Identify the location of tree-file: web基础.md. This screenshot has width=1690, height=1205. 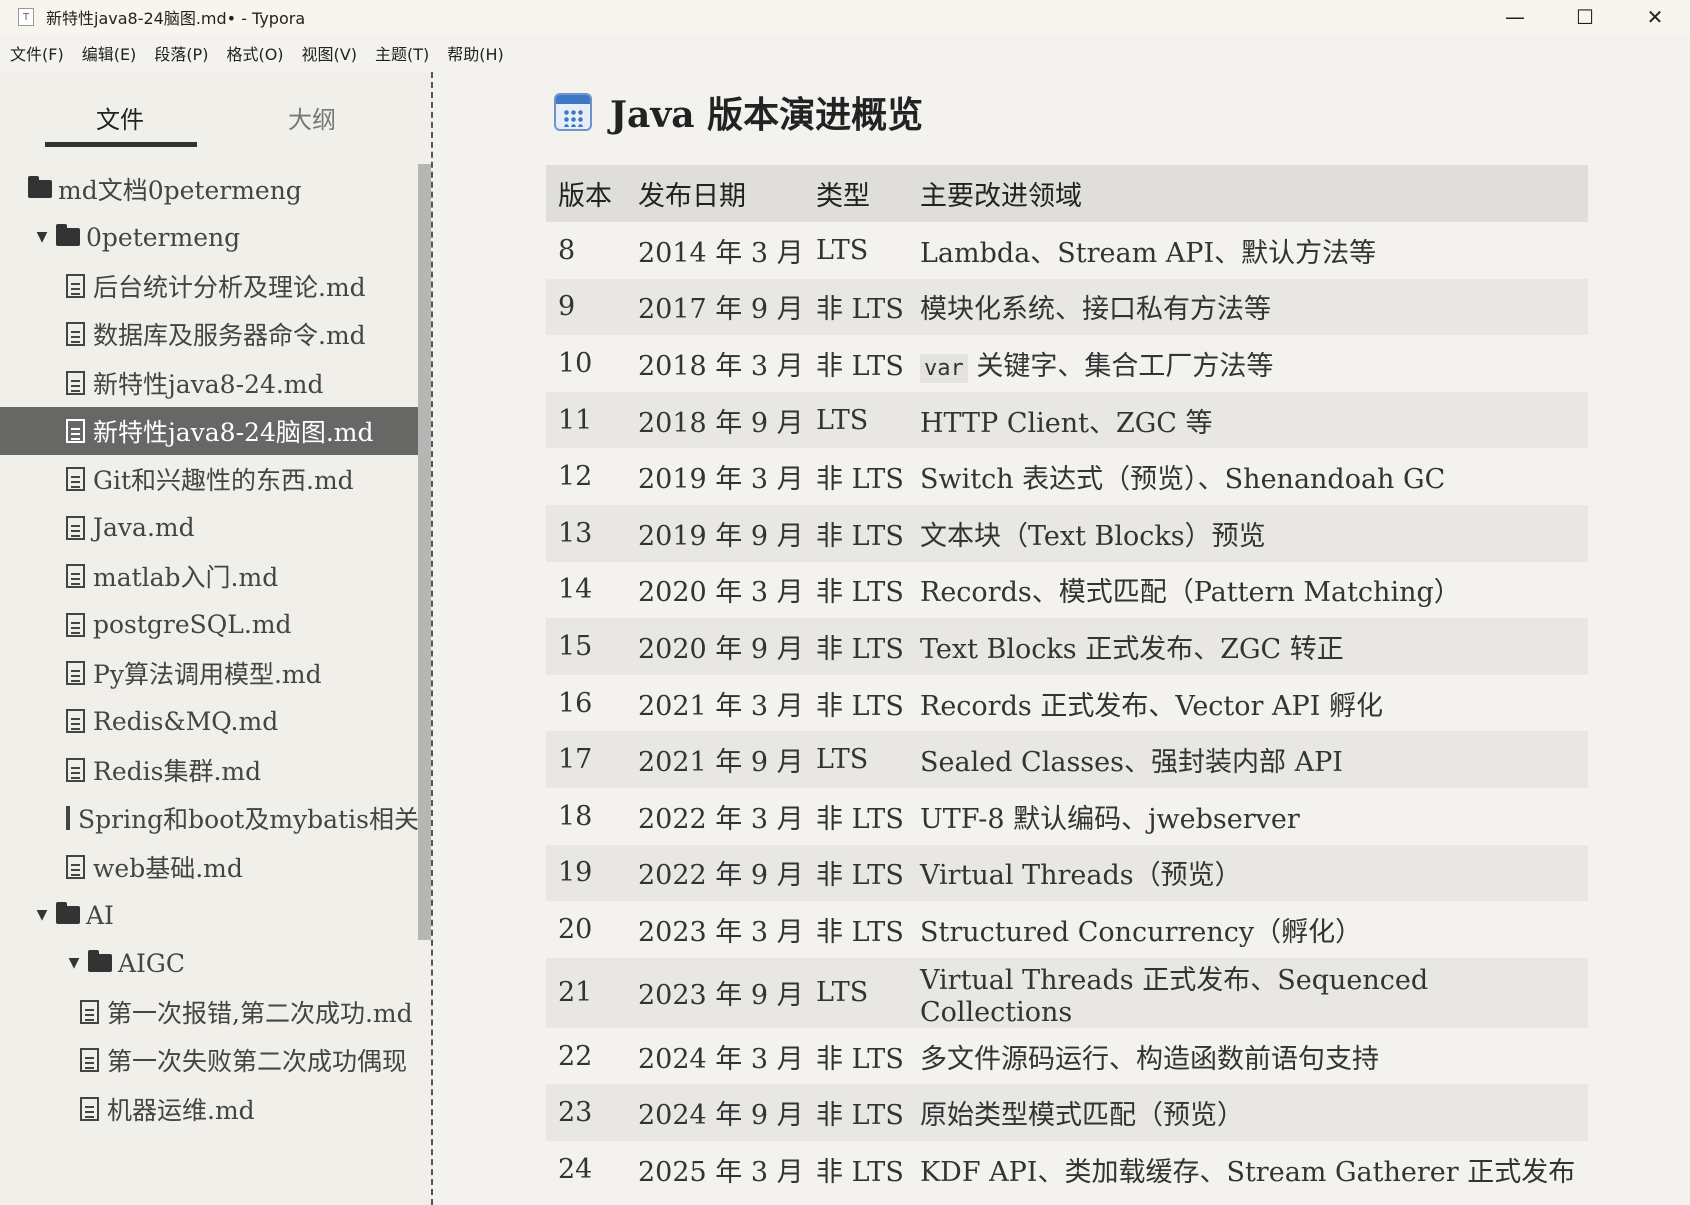
(209, 867).